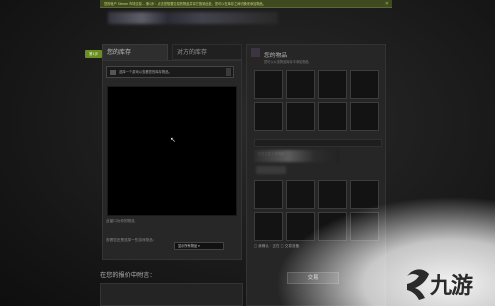  I want to click on filter-button: 显示所有物品 ▾, so click(199, 246).